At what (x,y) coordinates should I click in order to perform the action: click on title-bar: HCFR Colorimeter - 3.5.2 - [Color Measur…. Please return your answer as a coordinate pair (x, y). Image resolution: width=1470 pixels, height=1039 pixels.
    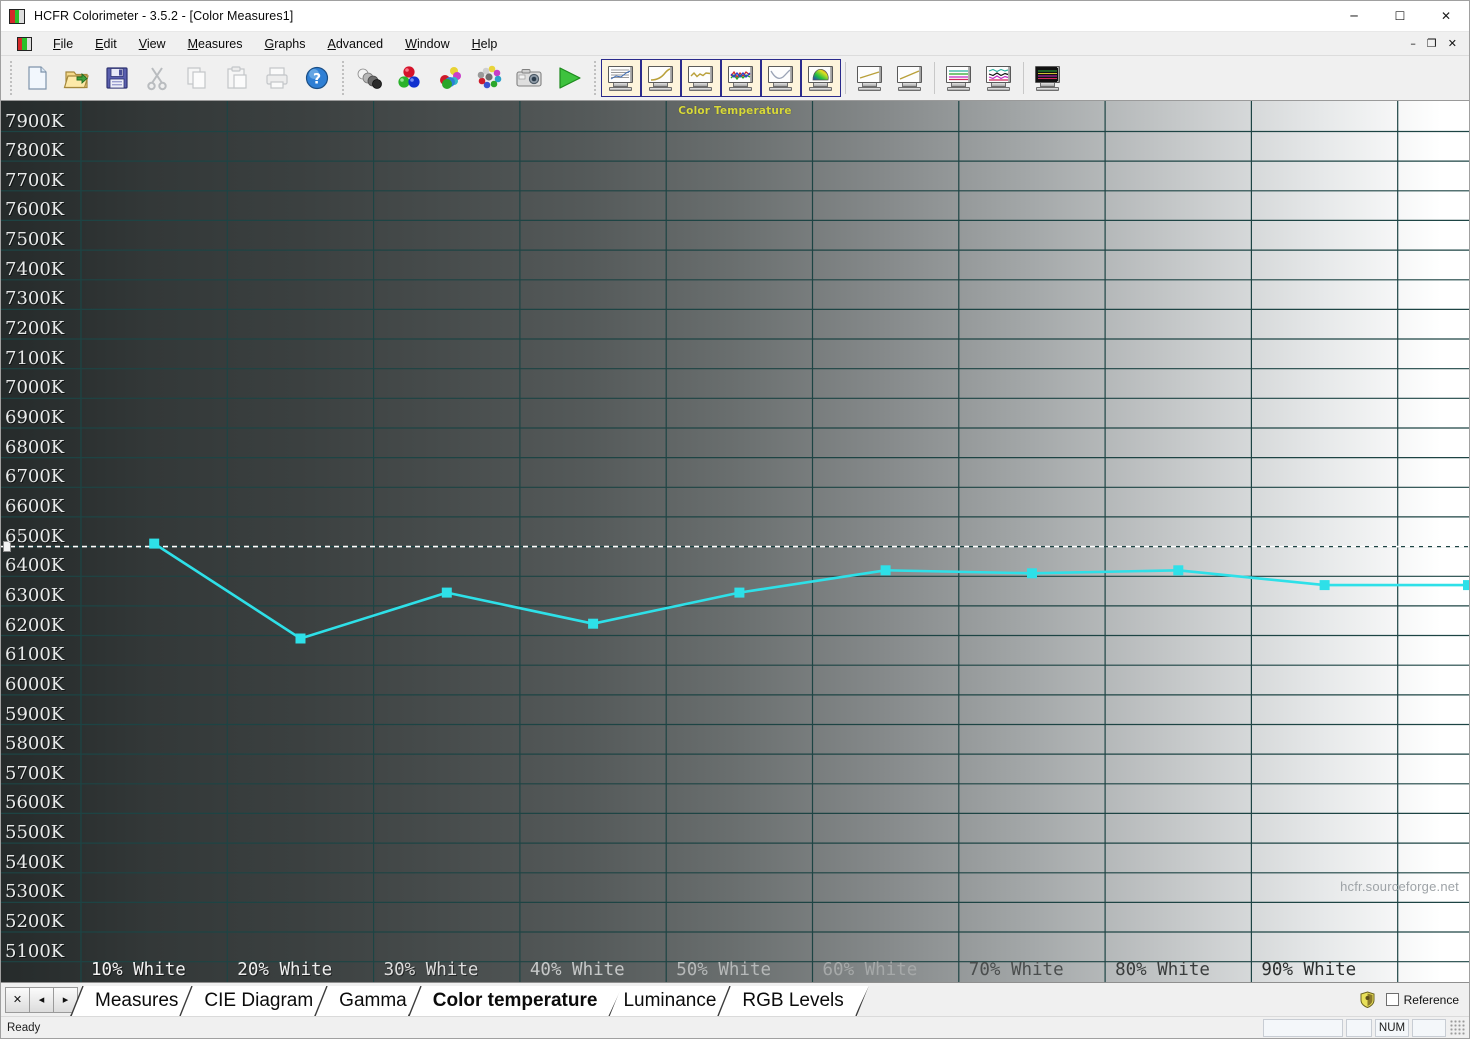
    Looking at the image, I should click on (735, 16).